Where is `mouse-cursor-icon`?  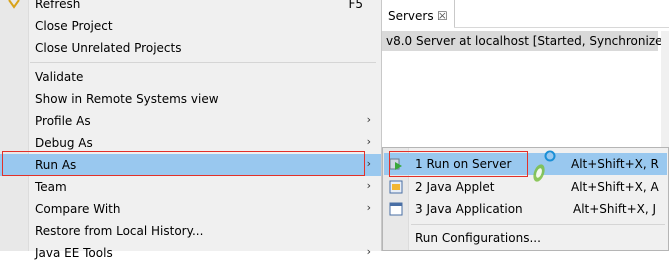 mouse-cursor-icon is located at coordinates (544, 166).